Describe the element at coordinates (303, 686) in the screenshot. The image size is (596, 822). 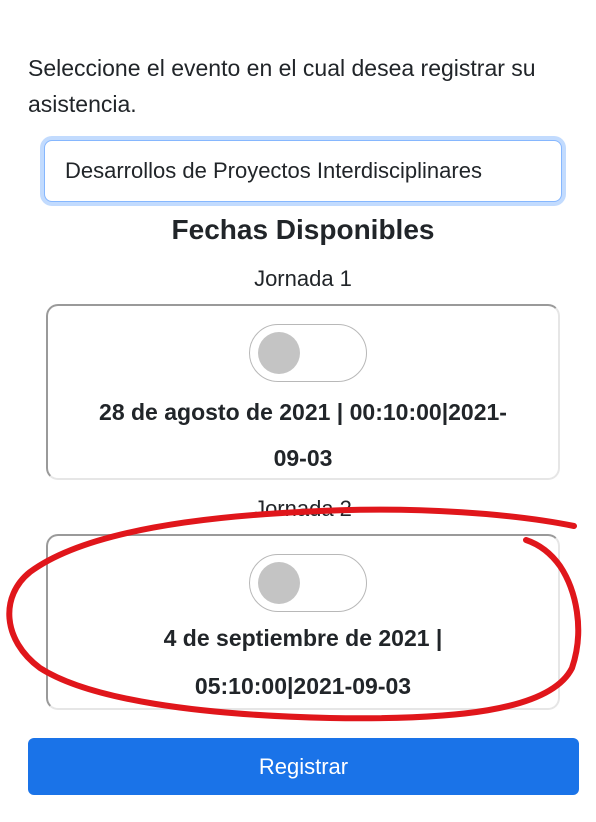
I see `jornada-2-date-line2: 05:10:00|2021-09-03` at that location.